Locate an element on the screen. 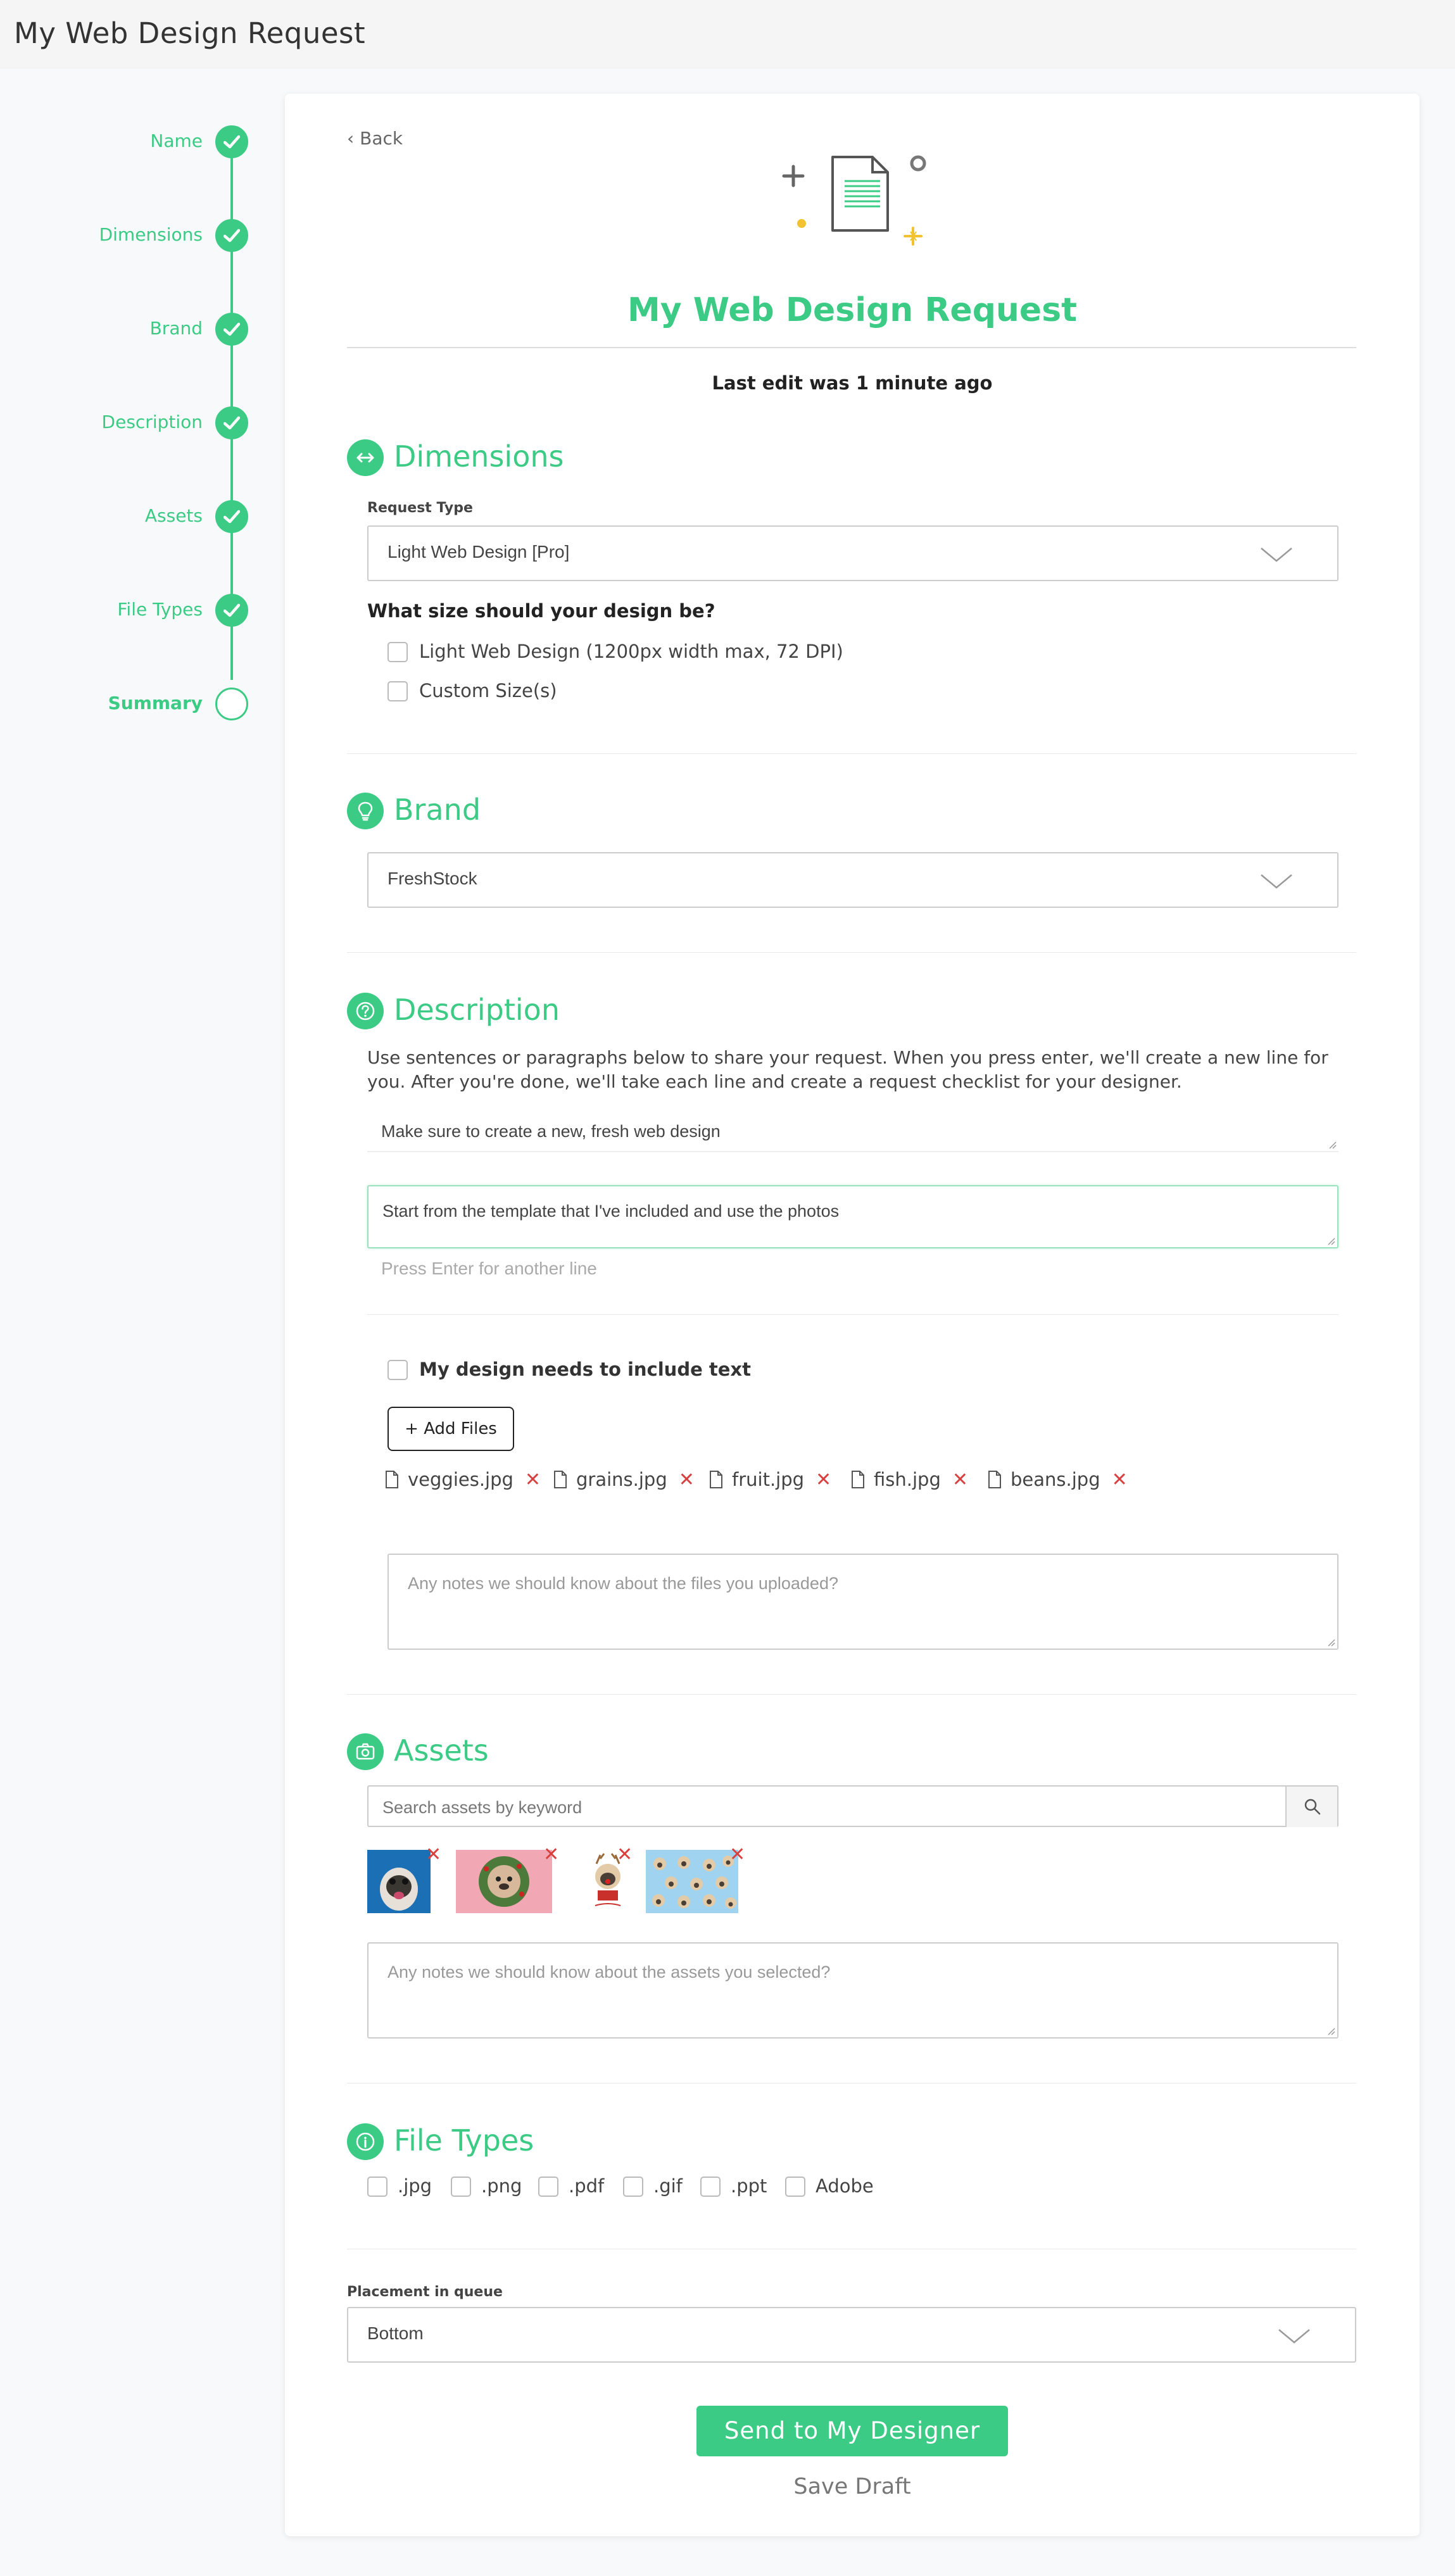 This screenshot has height=2576, width=1455. filetype-adobe-checkbox is located at coordinates (795, 2187).